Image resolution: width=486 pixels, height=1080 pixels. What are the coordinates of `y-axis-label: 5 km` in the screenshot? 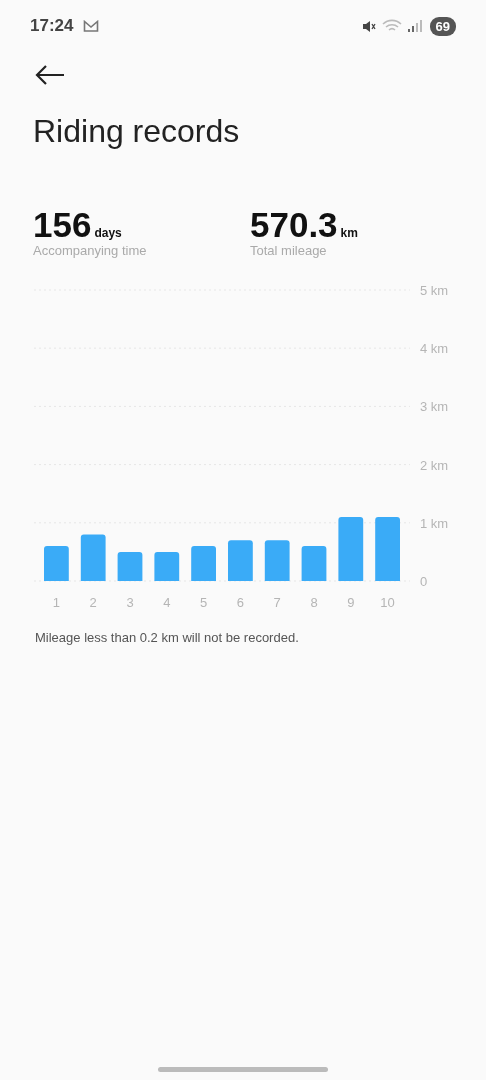 It's located at (434, 290).